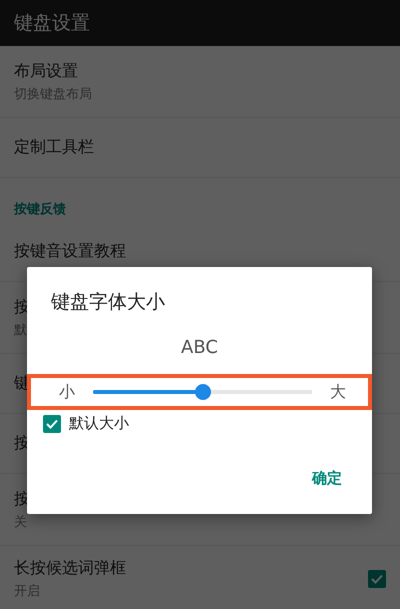 Image resolution: width=400 pixels, height=609 pixels. What do you see at coordinates (70, 568) in the screenshot?
I see `settings-title: 长按候选词弹框` at bounding box center [70, 568].